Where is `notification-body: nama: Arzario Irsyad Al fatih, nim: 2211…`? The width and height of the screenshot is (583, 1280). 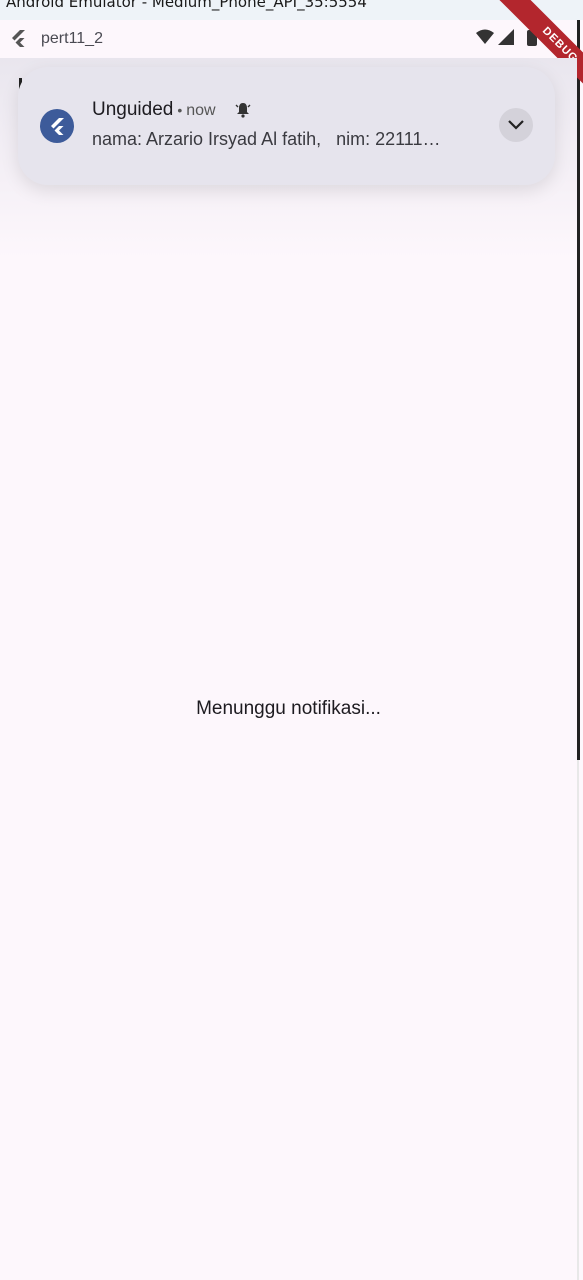 notification-body: nama: Arzario Irsyad Al fatih, nim: 2211… is located at coordinates (266, 139).